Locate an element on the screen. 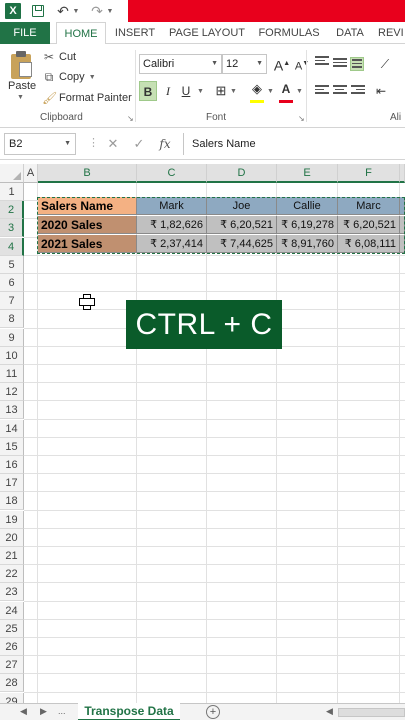  formula-input: Salers Name is located at coordinates (294, 144).